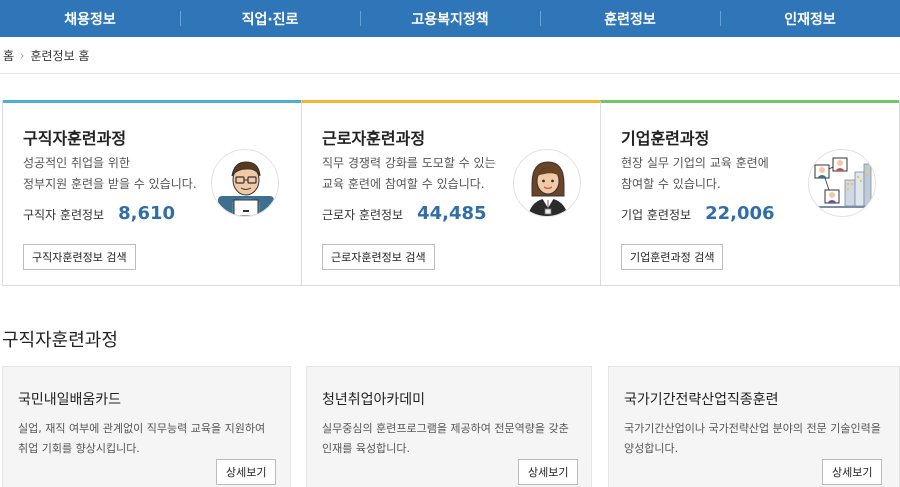 Image resolution: width=900 pixels, height=487 pixels. Describe the element at coordinates (671, 184) in the screenshot. I see `card-desc-line: 참여할 수 있습니다.` at that location.